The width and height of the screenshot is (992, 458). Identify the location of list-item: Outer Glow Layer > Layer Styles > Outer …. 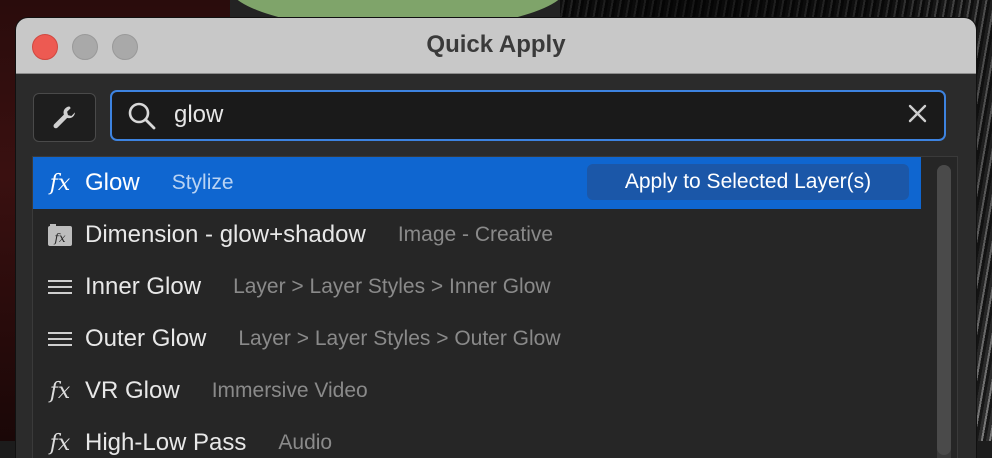
(477, 339).